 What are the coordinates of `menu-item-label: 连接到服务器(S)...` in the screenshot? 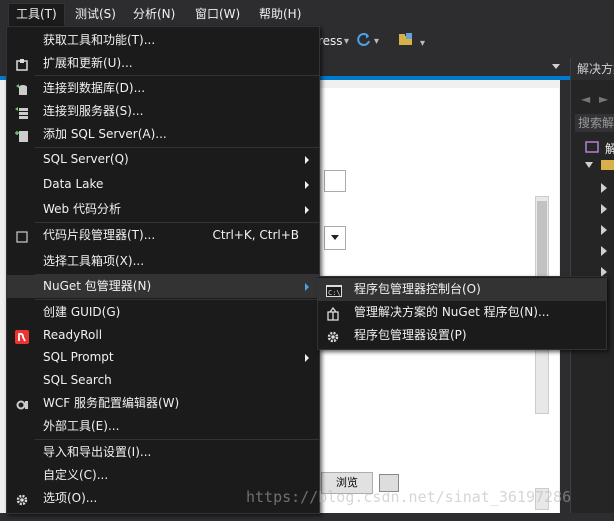 It's located at (93, 111).